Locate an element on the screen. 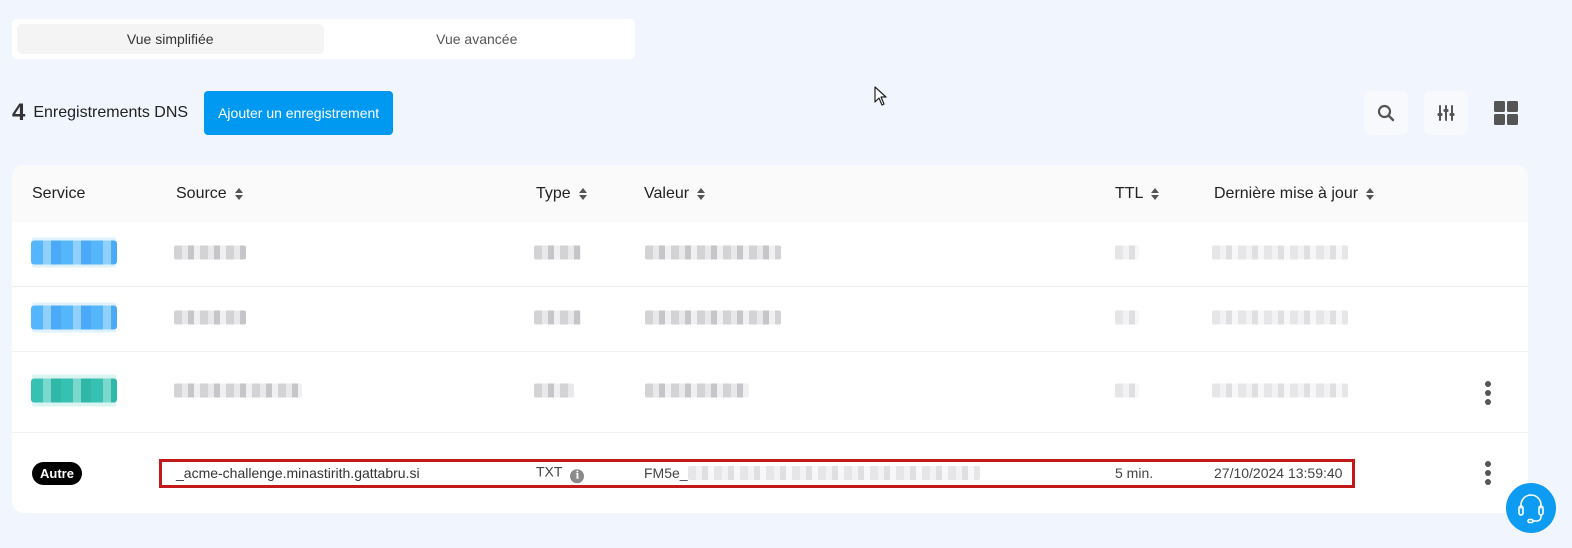 The width and height of the screenshot is (1572, 548). service-cell: Autre is located at coordinates (57, 473).